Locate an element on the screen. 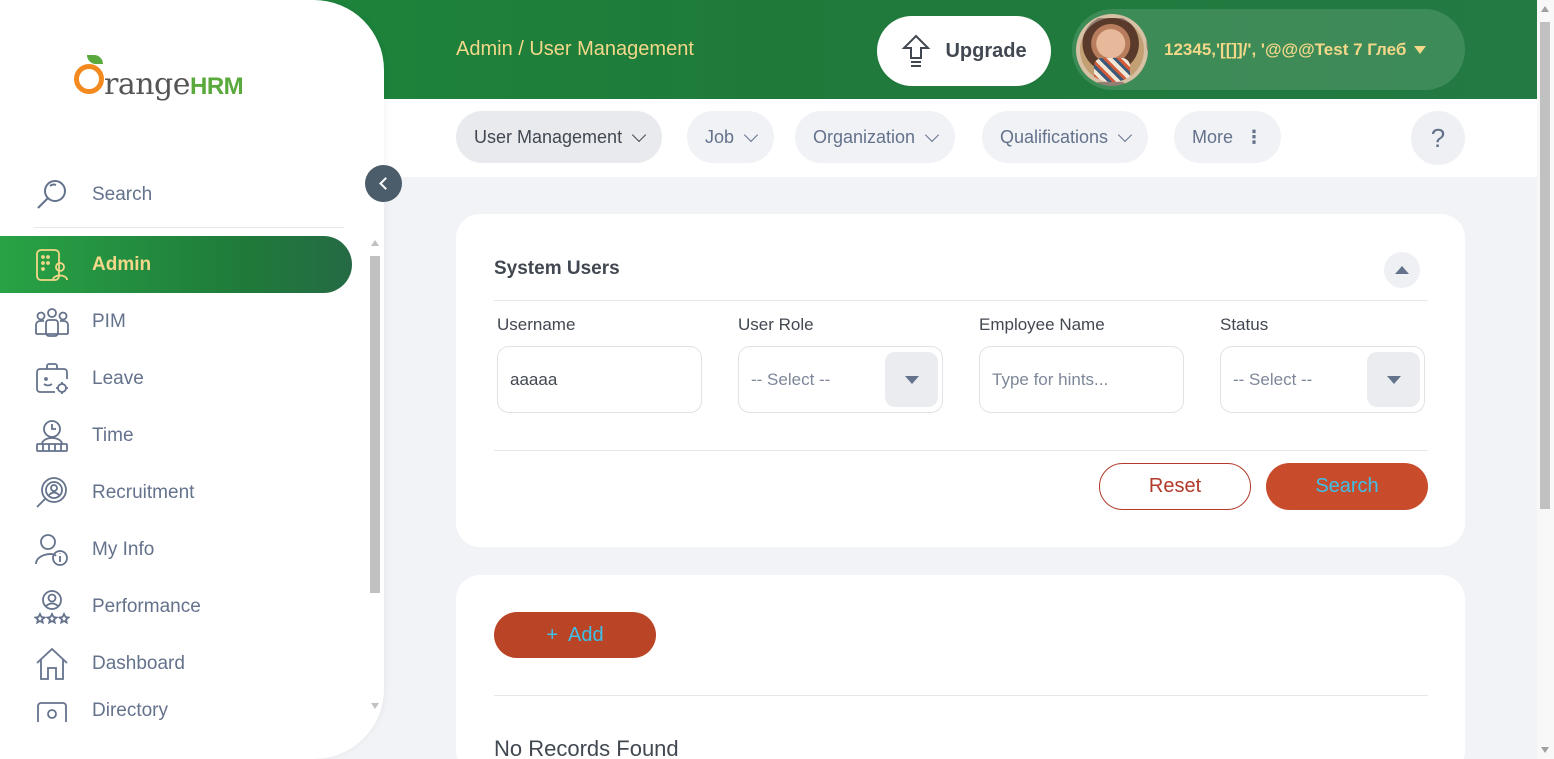 Image resolution: width=1554 pixels, height=759 pixels. breadcrumb: Admin / User Management is located at coordinates (575, 49).